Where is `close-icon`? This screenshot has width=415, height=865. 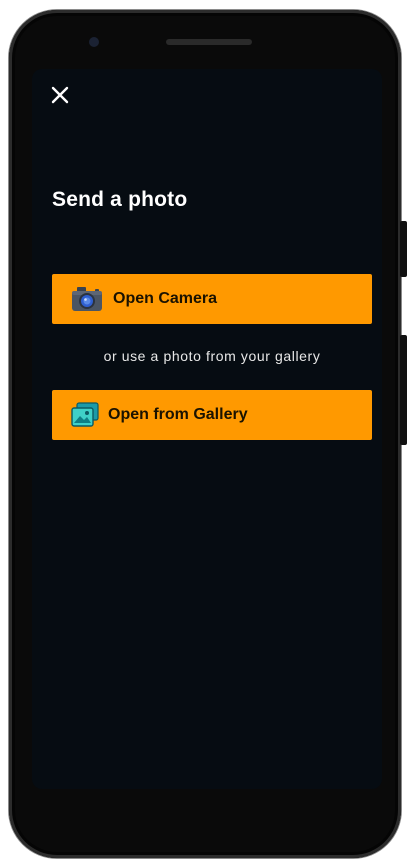
close-icon is located at coordinates (60, 95).